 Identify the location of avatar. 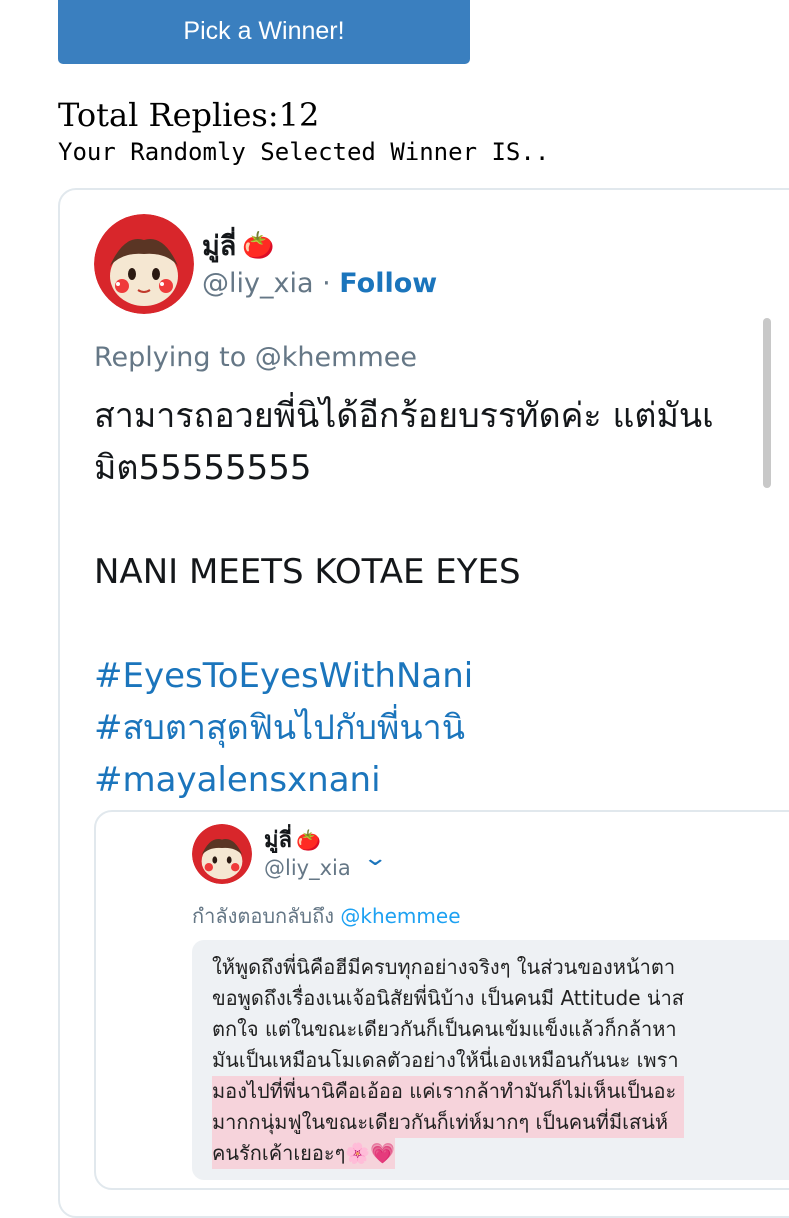
(144, 264).